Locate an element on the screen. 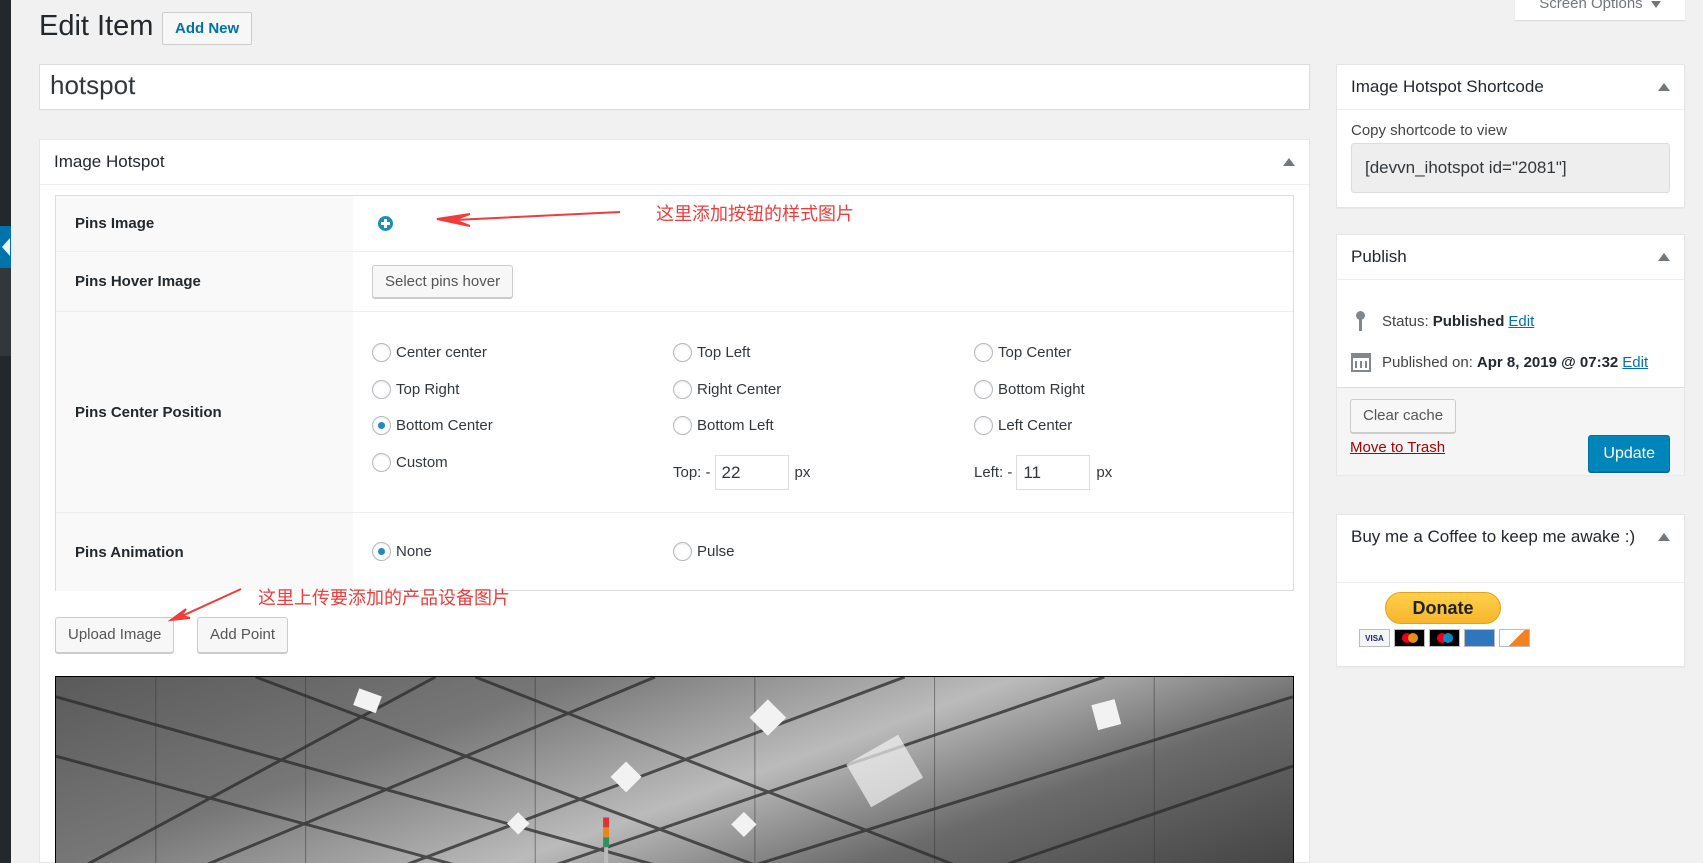 The height and width of the screenshot is (863, 1703). metabox-title: Publish is located at coordinates (1379, 256).